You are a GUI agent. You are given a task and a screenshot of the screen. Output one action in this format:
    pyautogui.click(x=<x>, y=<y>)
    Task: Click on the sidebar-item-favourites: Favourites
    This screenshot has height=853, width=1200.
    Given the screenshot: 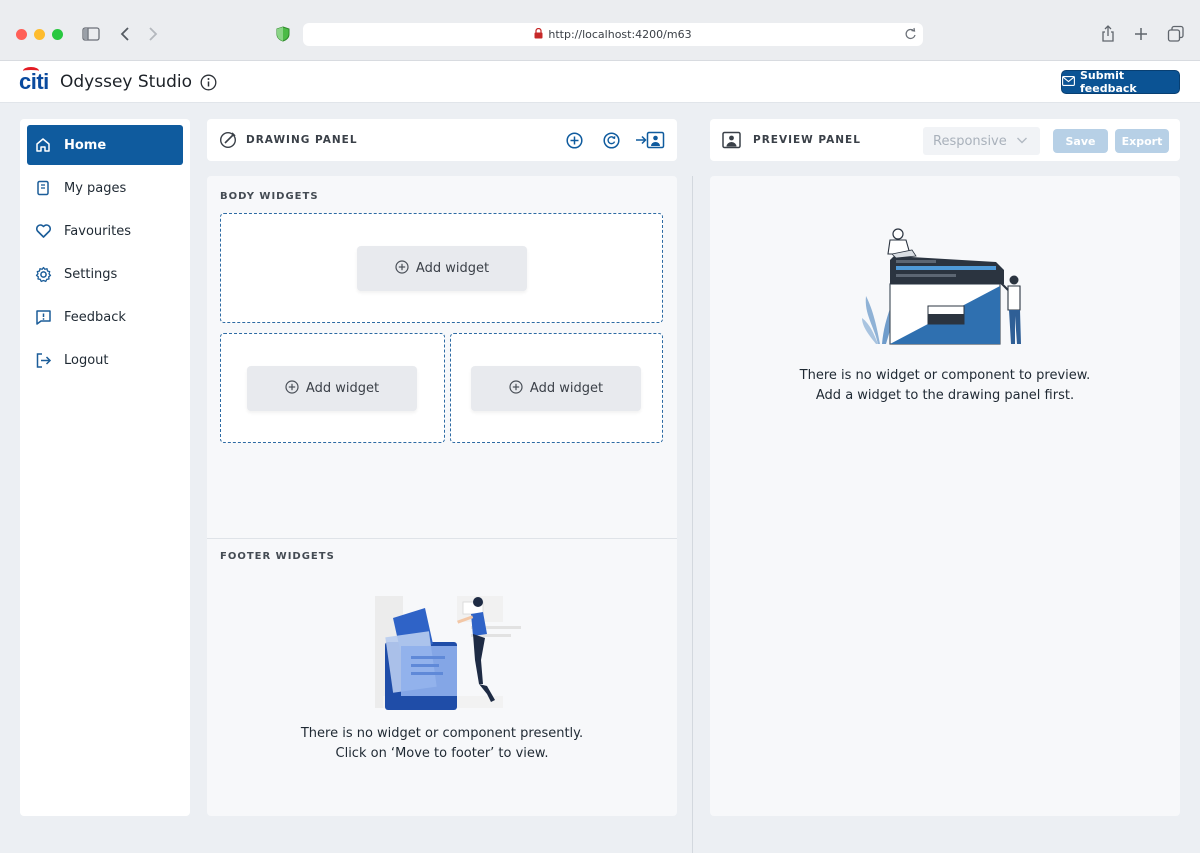 What is the action you would take?
    pyautogui.click(x=105, y=231)
    